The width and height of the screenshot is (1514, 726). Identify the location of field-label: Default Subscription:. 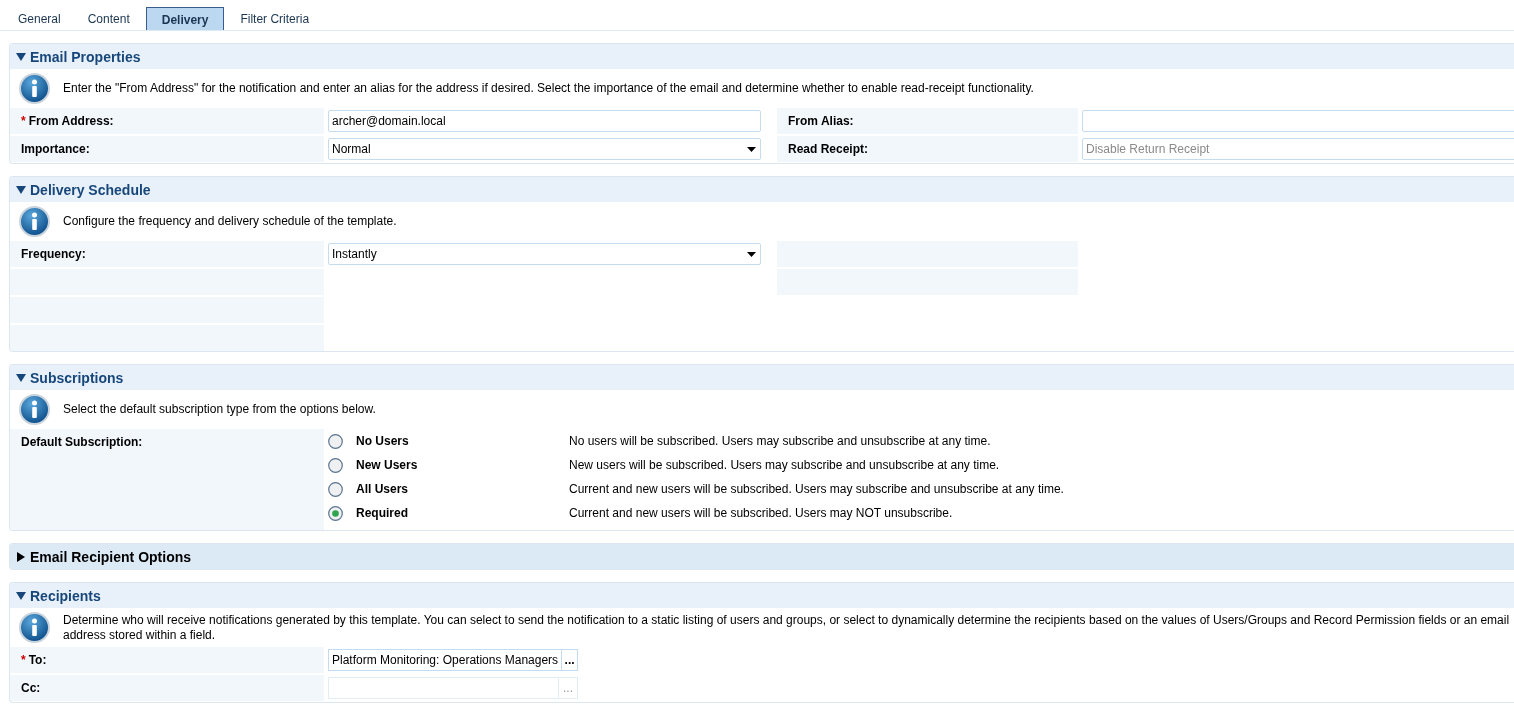
(167, 479).